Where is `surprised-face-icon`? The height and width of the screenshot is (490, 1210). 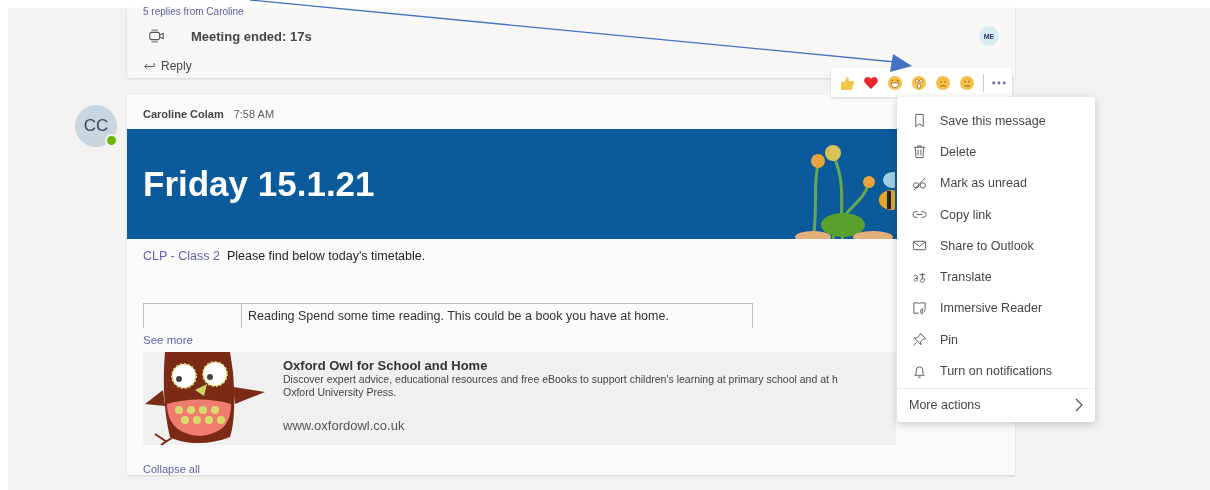
surprised-face-icon is located at coordinates (919, 82).